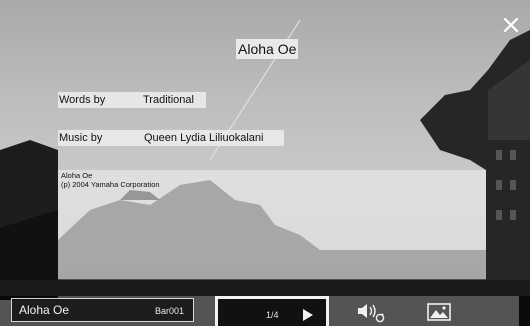  I want to click on song-name: Aloha Oe, so click(44, 310).